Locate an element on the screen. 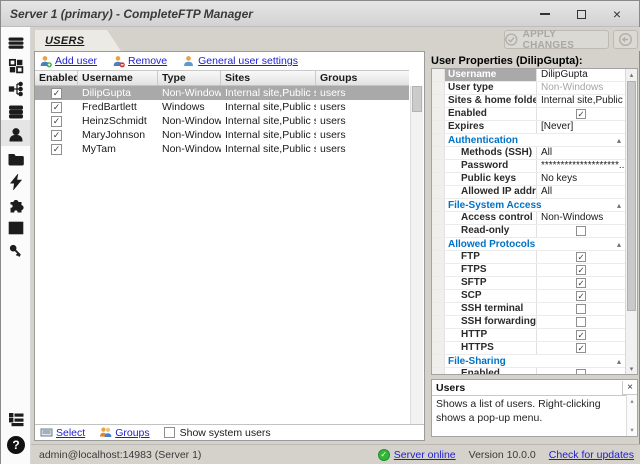  property-row: Allowed IP addressesAll is located at coordinates (528, 192).